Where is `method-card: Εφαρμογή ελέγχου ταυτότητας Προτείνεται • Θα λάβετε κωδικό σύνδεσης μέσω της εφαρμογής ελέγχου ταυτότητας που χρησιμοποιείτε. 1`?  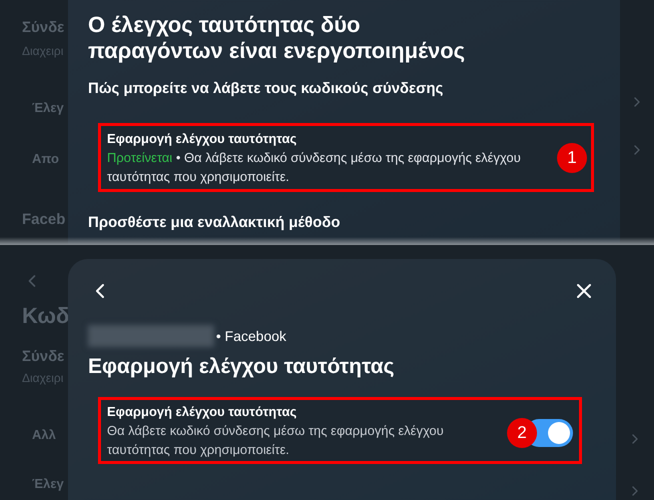
method-card: Εφαρμογή ελέγχου ταυτότητας Προτείνεται • Θα λάβετε κωδικό σύνδεσης μέσω της εφαρμογής ελέγχου ταυτότητας που χρησιμοποιείτε. 1 is located at coordinates (346, 157).